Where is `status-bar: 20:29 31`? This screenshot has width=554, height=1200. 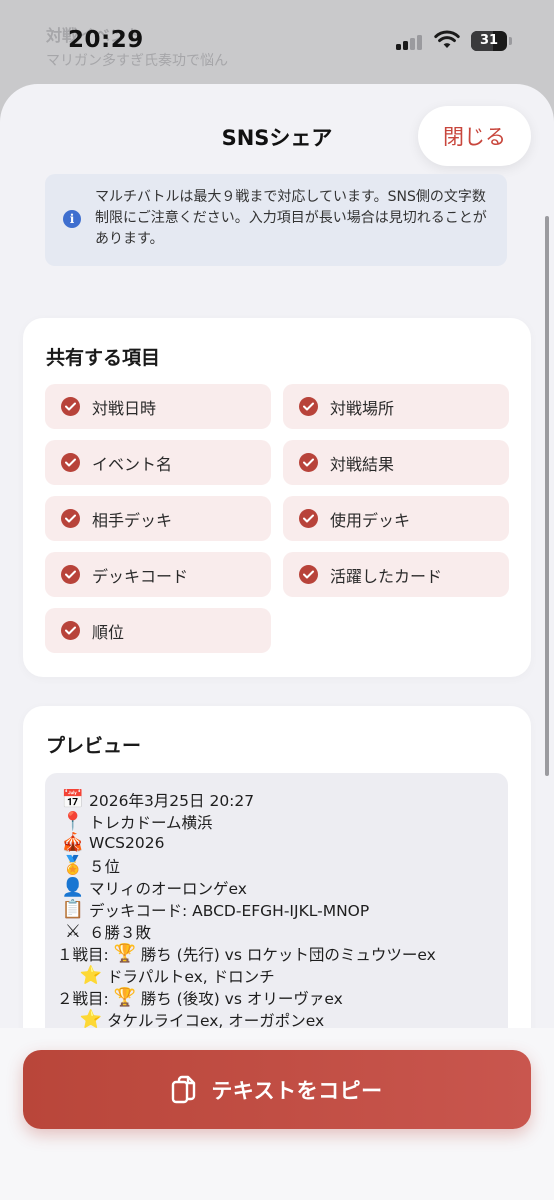 status-bar: 20:29 31 is located at coordinates (277, 42).